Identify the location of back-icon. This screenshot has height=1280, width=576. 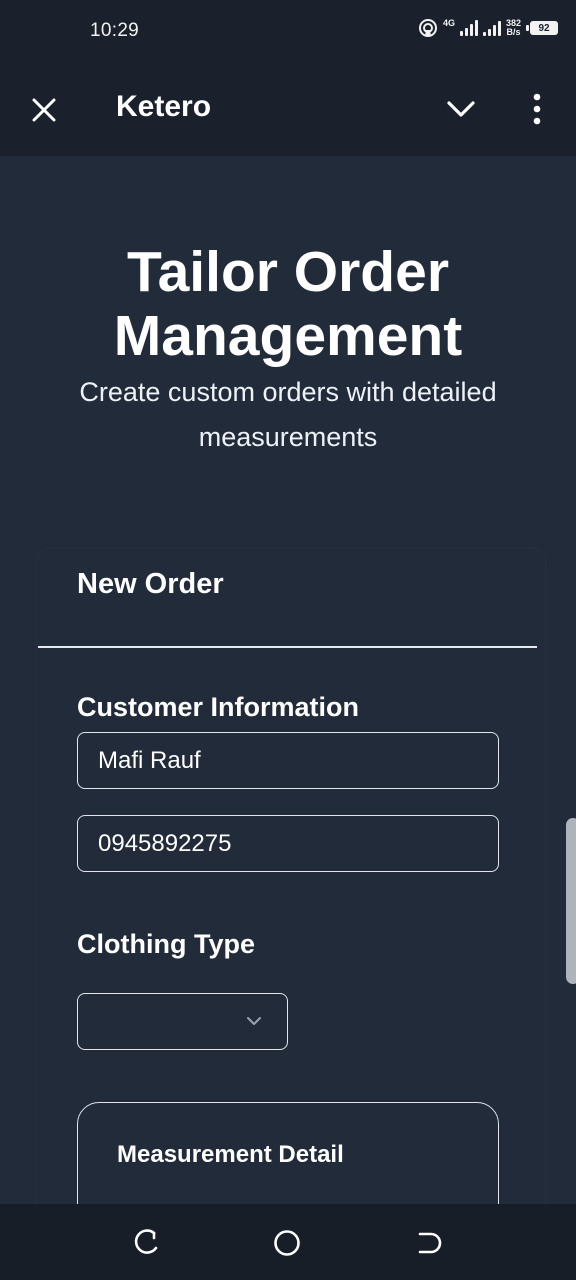
(147, 1243).